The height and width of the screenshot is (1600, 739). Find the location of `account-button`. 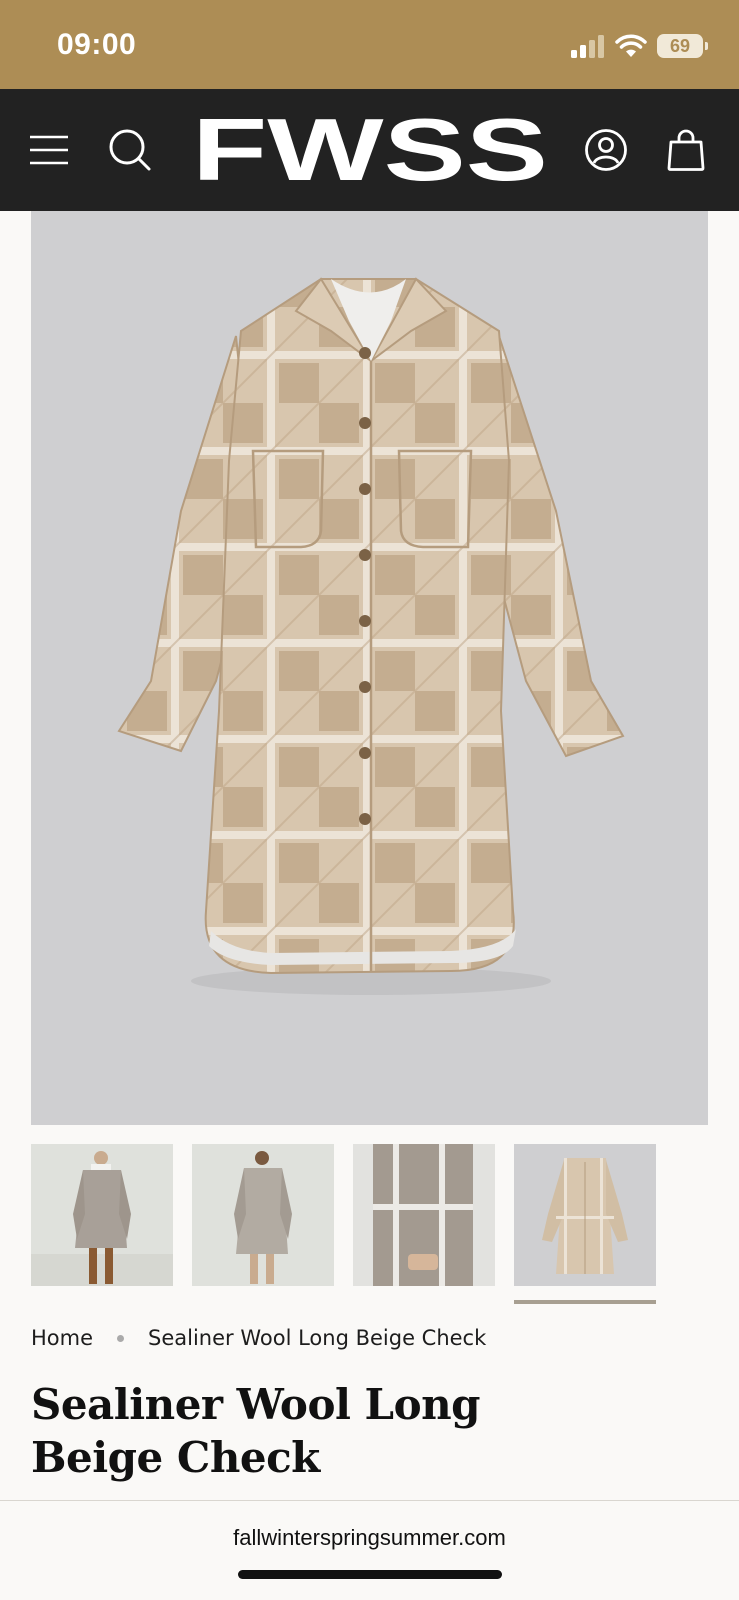

account-button is located at coordinates (606, 150).